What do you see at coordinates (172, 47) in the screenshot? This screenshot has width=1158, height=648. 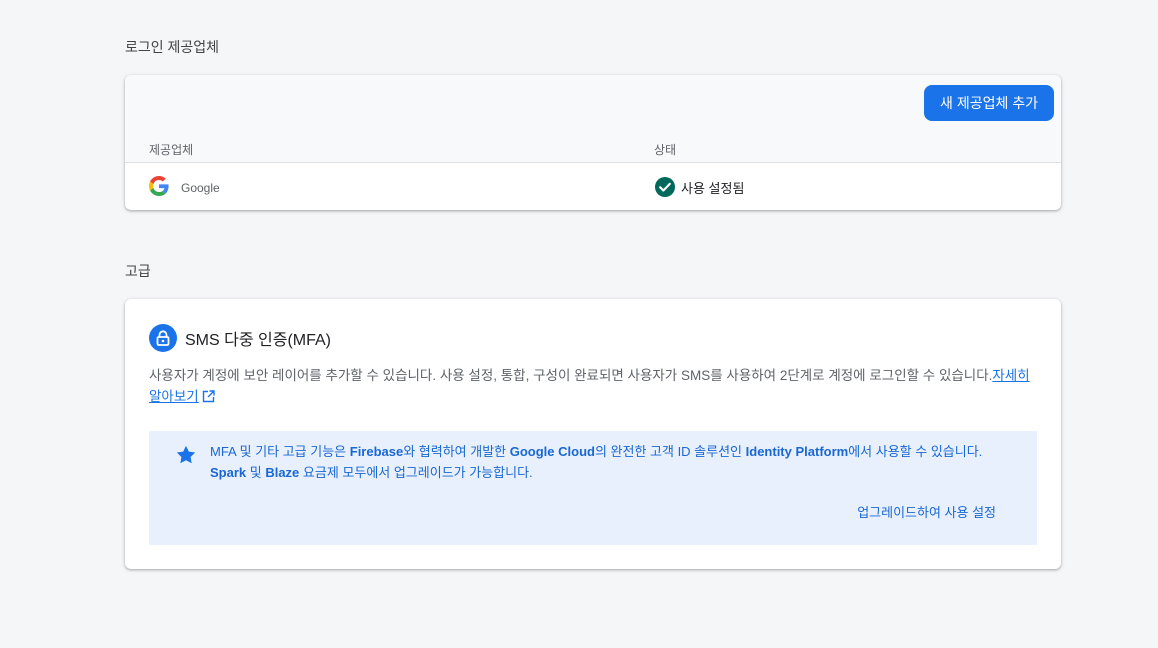 I see `providers-section-title: 로그인 제공업체` at bounding box center [172, 47].